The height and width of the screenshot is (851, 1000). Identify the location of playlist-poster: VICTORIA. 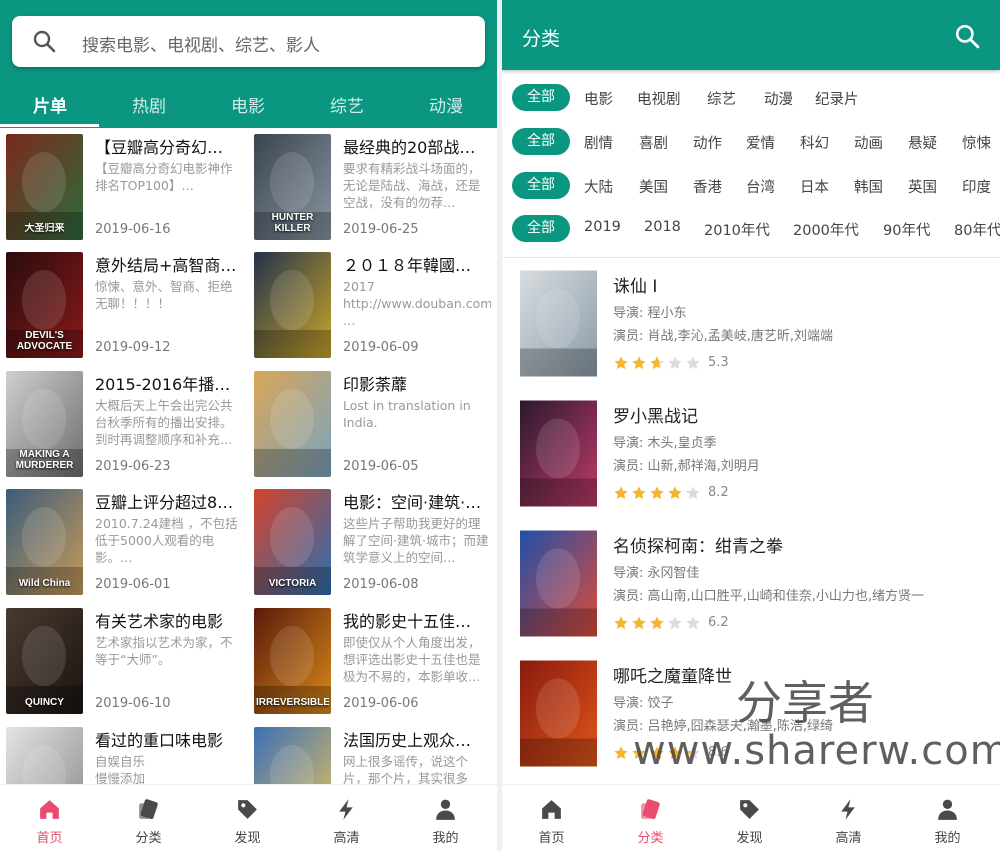
(292, 542).